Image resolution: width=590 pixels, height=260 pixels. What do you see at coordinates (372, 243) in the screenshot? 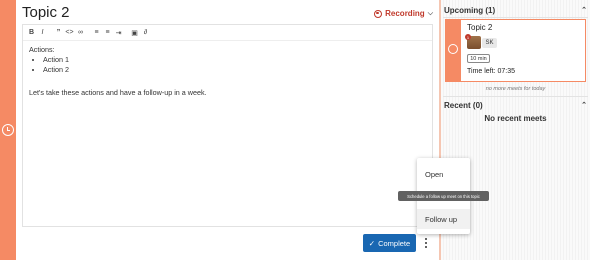
I see `check-icon: ✓` at bounding box center [372, 243].